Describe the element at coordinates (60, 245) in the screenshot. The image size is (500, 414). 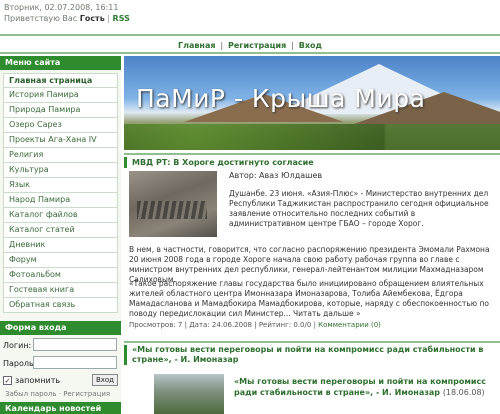
I see `menu-item-diary: Дневник` at that location.